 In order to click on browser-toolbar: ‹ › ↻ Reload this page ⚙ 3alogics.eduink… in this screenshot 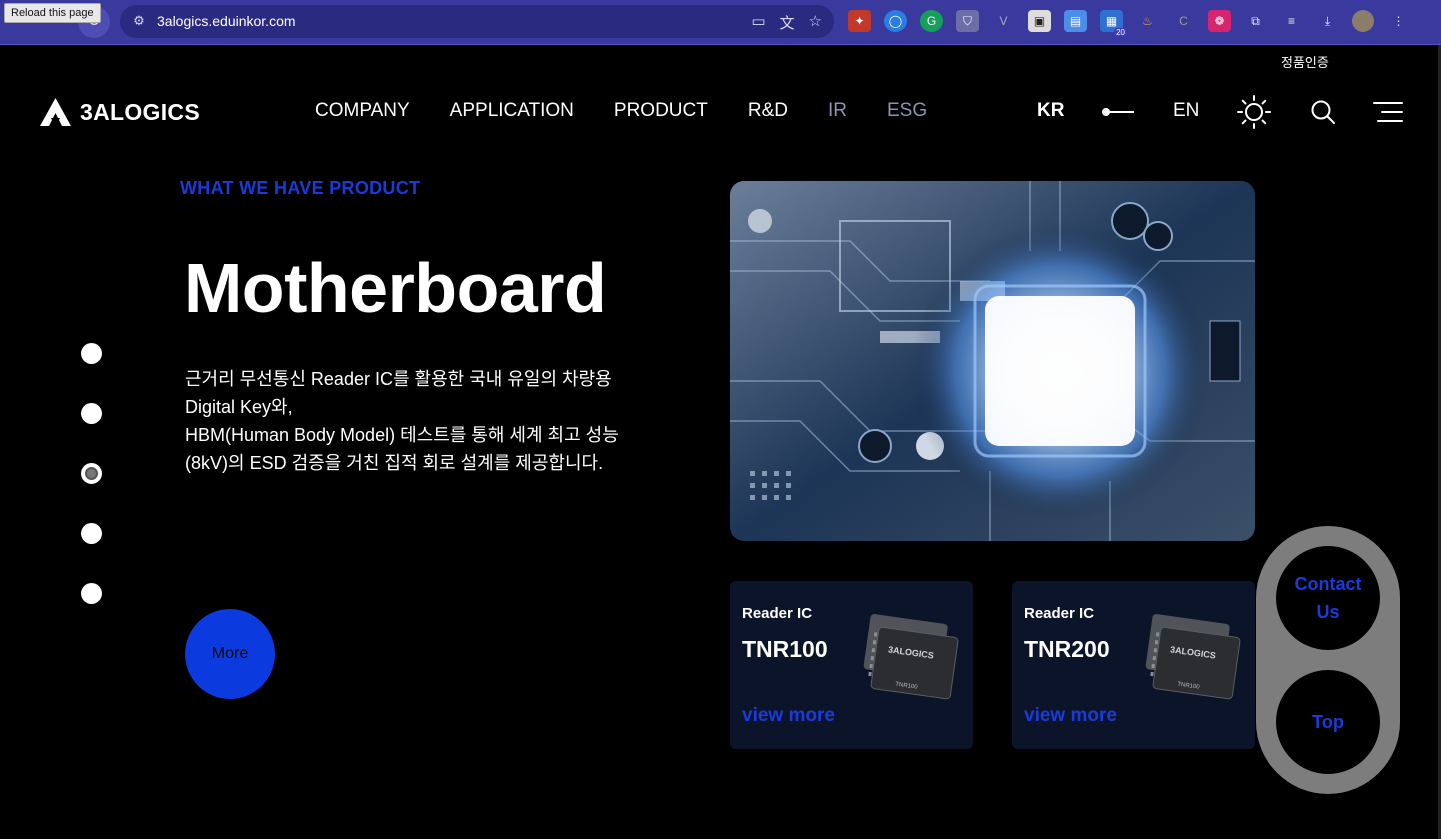, I will do `click(720, 22)`.